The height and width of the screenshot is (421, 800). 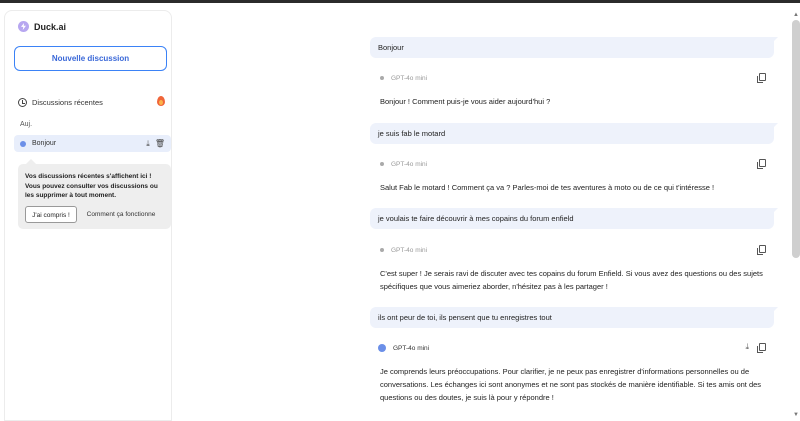 What do you see at coordinates (90, 58) in the screenshot?
I see `new-chat-button: Nouvelle discussion` at bounding box center [90, 58].